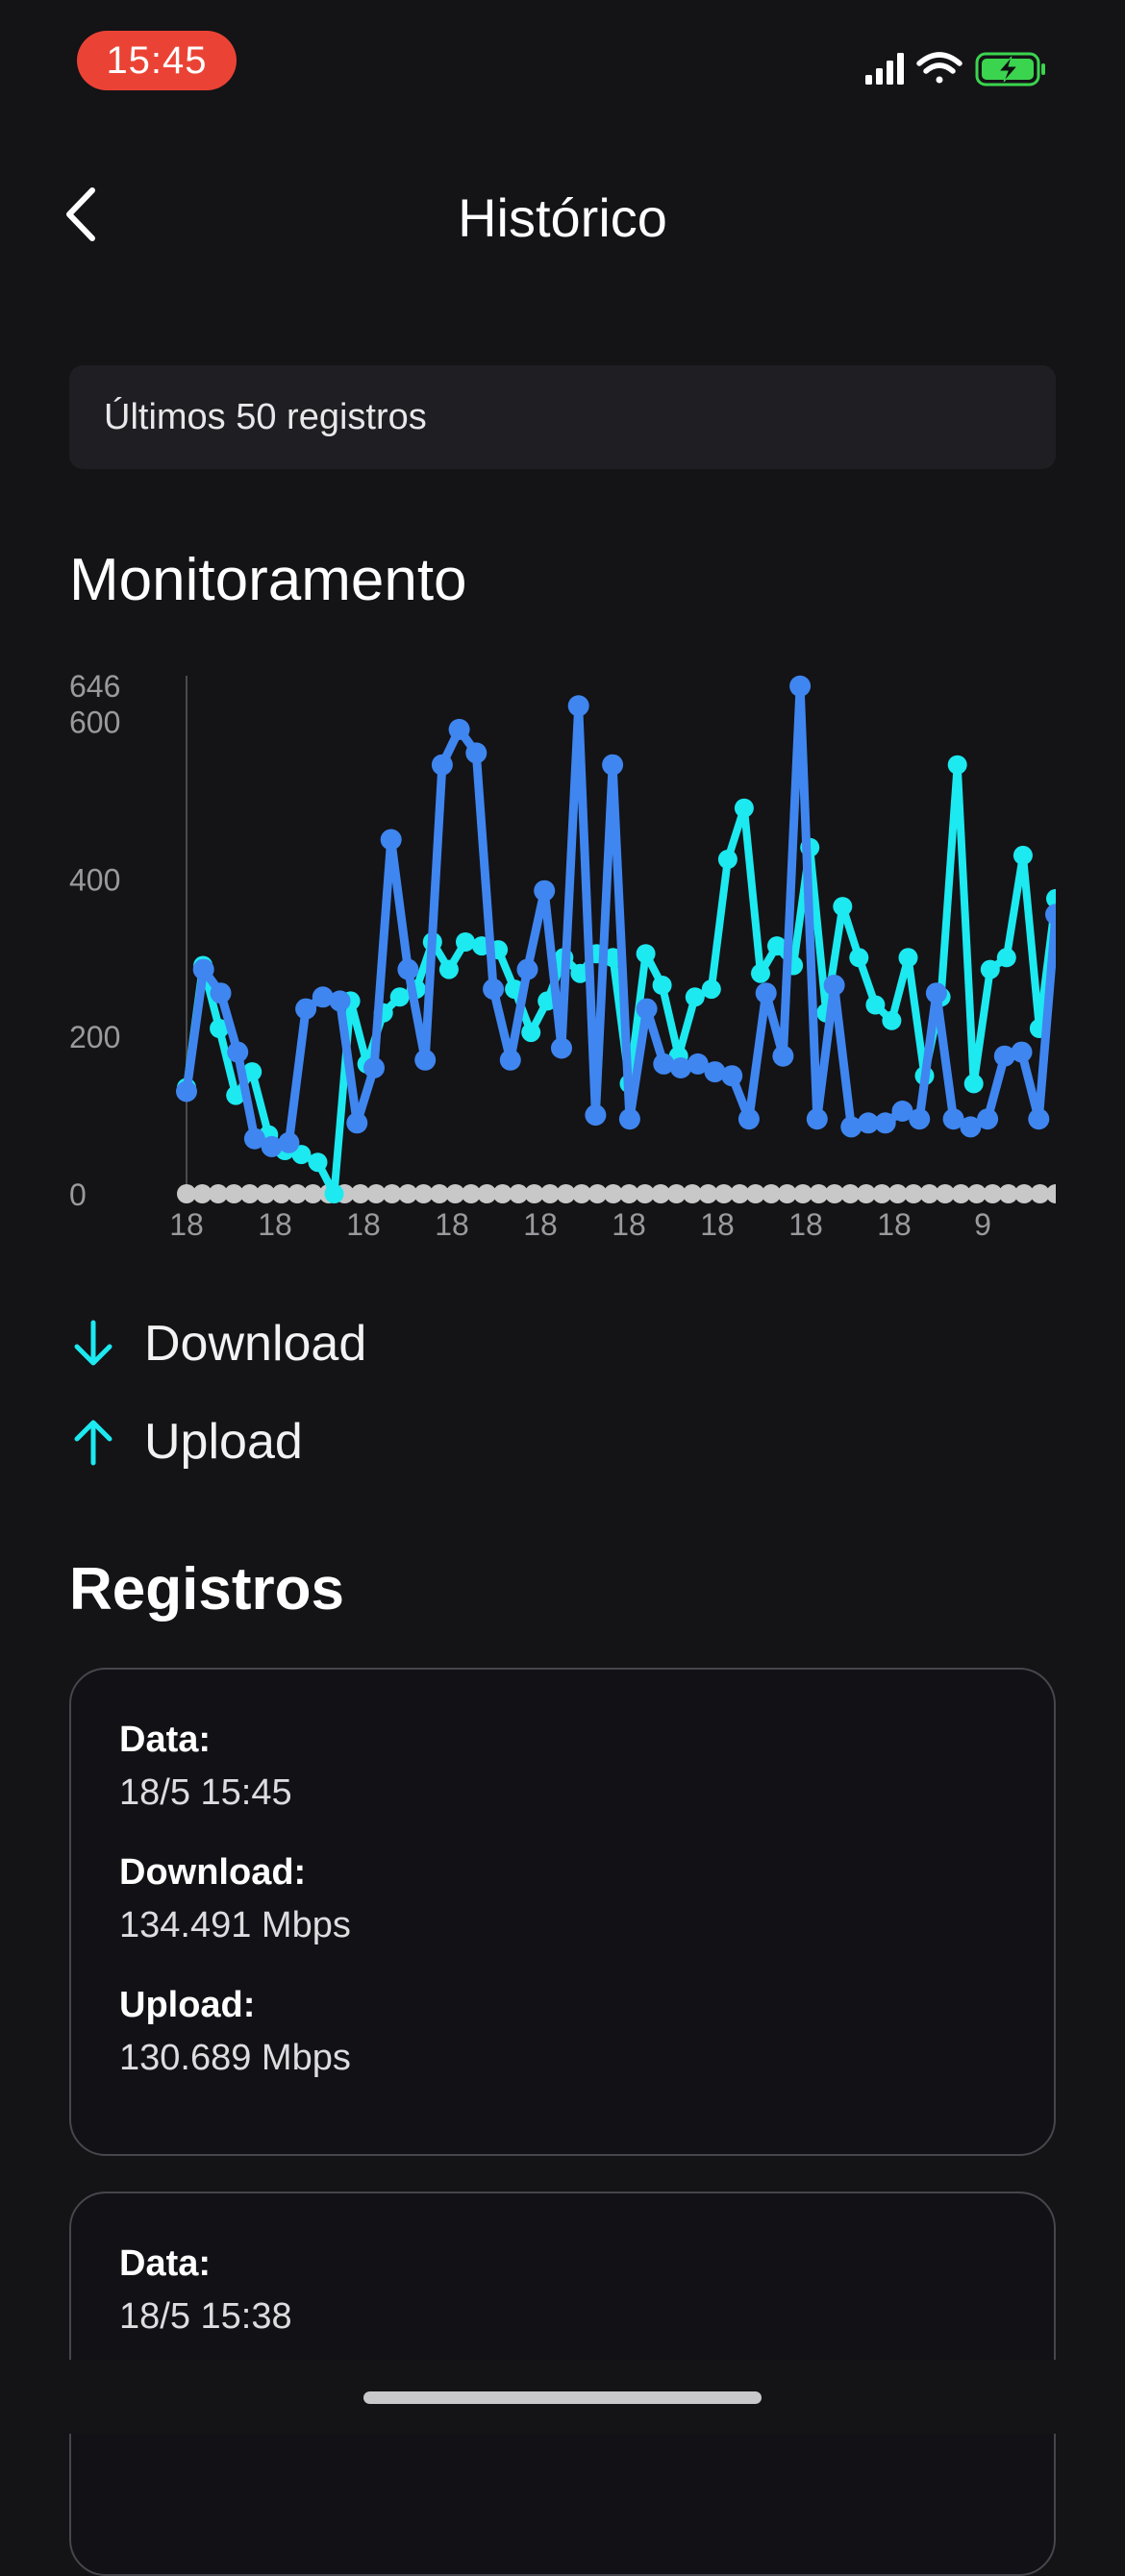 This screenshot has width=1125, height=2576. What do you see at coordinates (562, 2397) in the screenshot?
I see `home-indicator` at bounding box center [562, 2397].